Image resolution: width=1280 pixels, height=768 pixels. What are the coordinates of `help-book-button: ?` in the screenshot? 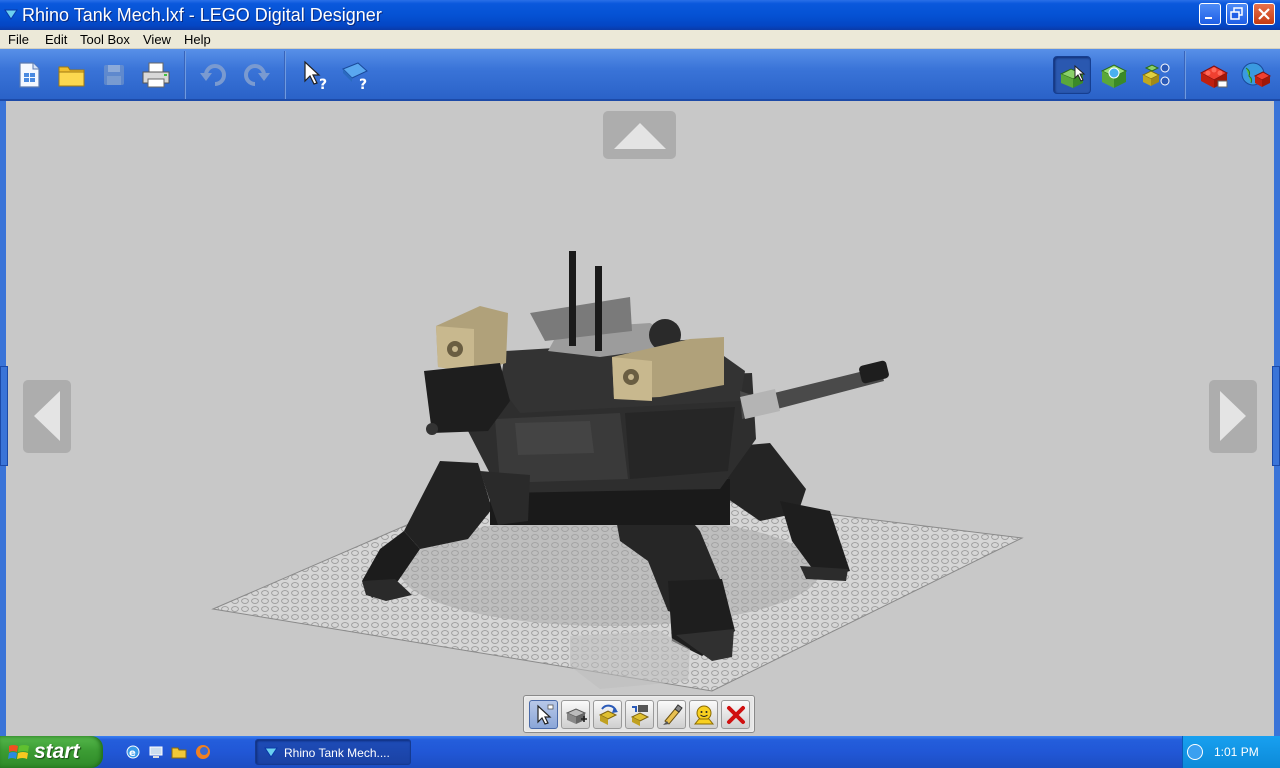 It's located at (356, 75).